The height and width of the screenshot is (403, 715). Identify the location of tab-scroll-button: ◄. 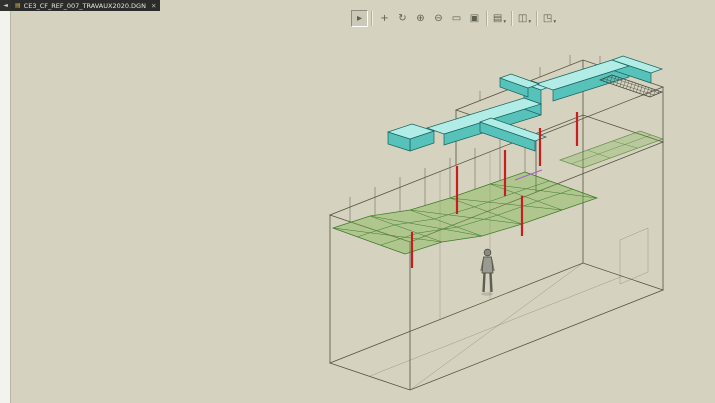
(5, 5).